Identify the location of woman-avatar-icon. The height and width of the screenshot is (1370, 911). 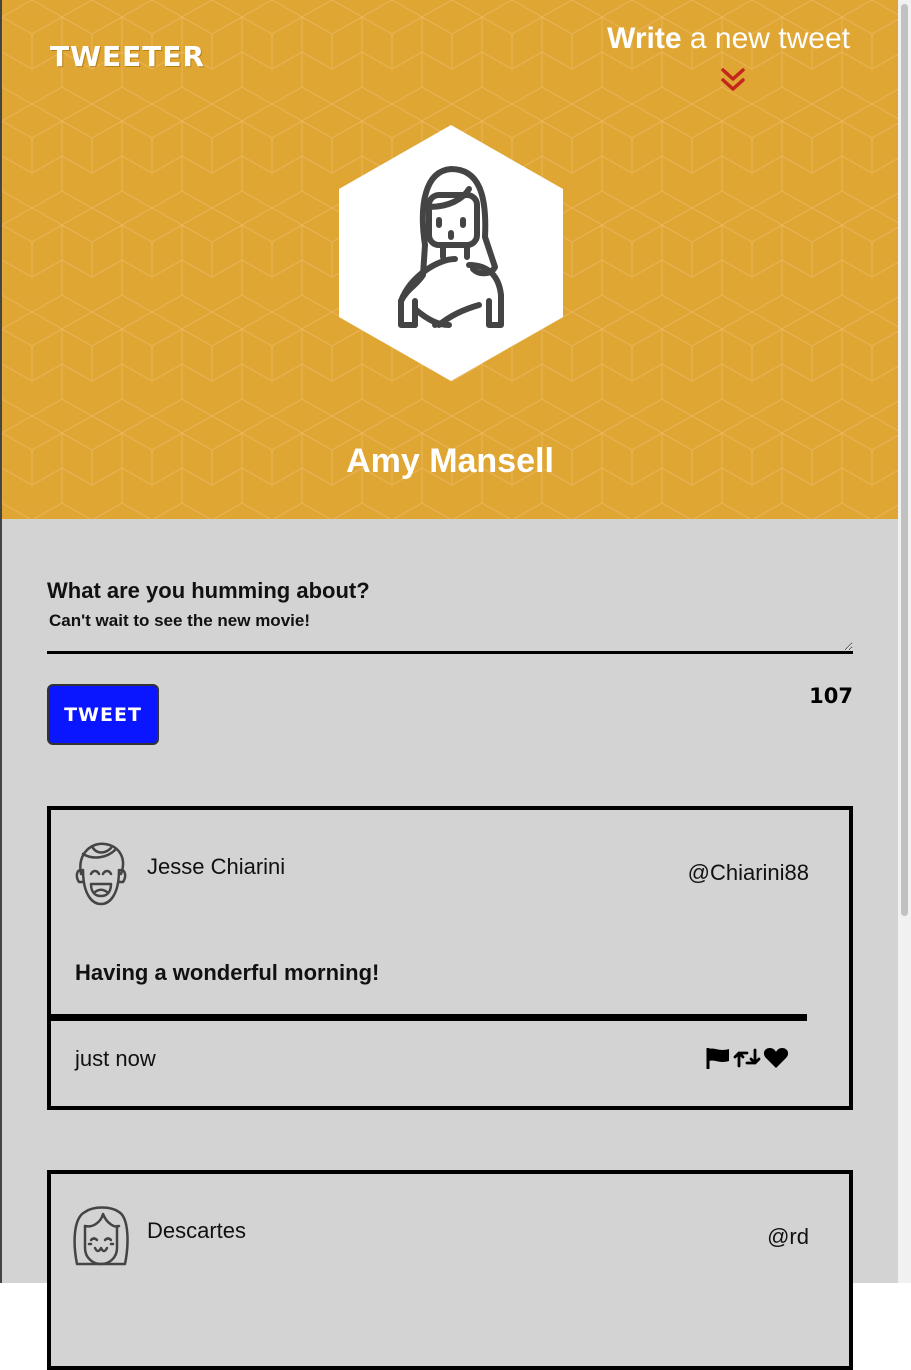
(451, 253).